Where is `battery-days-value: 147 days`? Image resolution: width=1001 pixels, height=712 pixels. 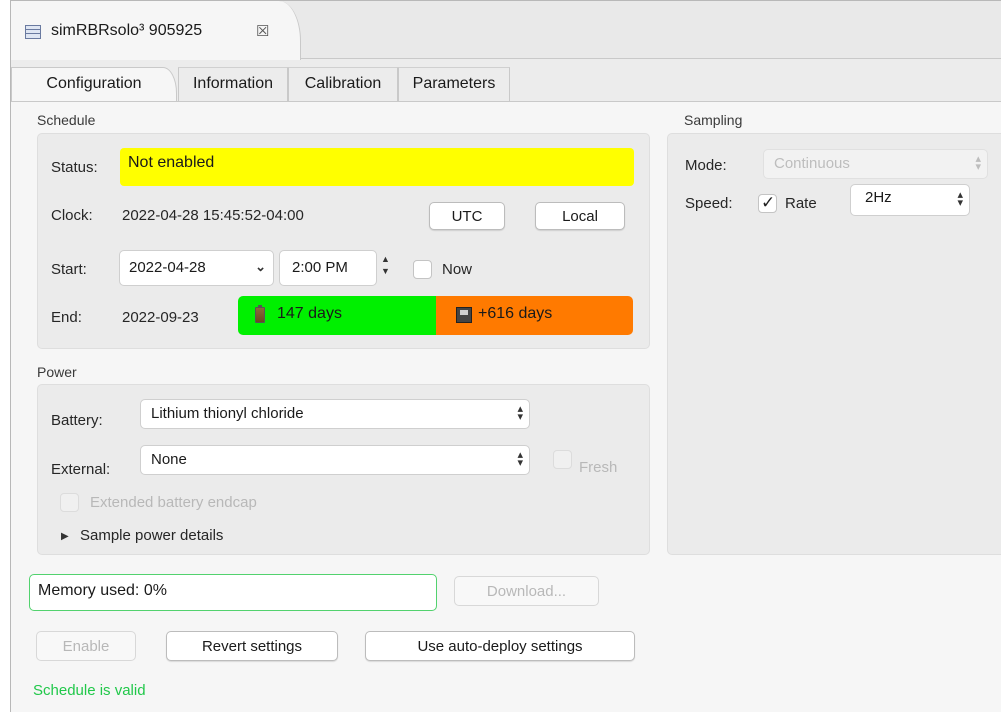
battery-days-value: 147 days is located at coordinates (309, 313).